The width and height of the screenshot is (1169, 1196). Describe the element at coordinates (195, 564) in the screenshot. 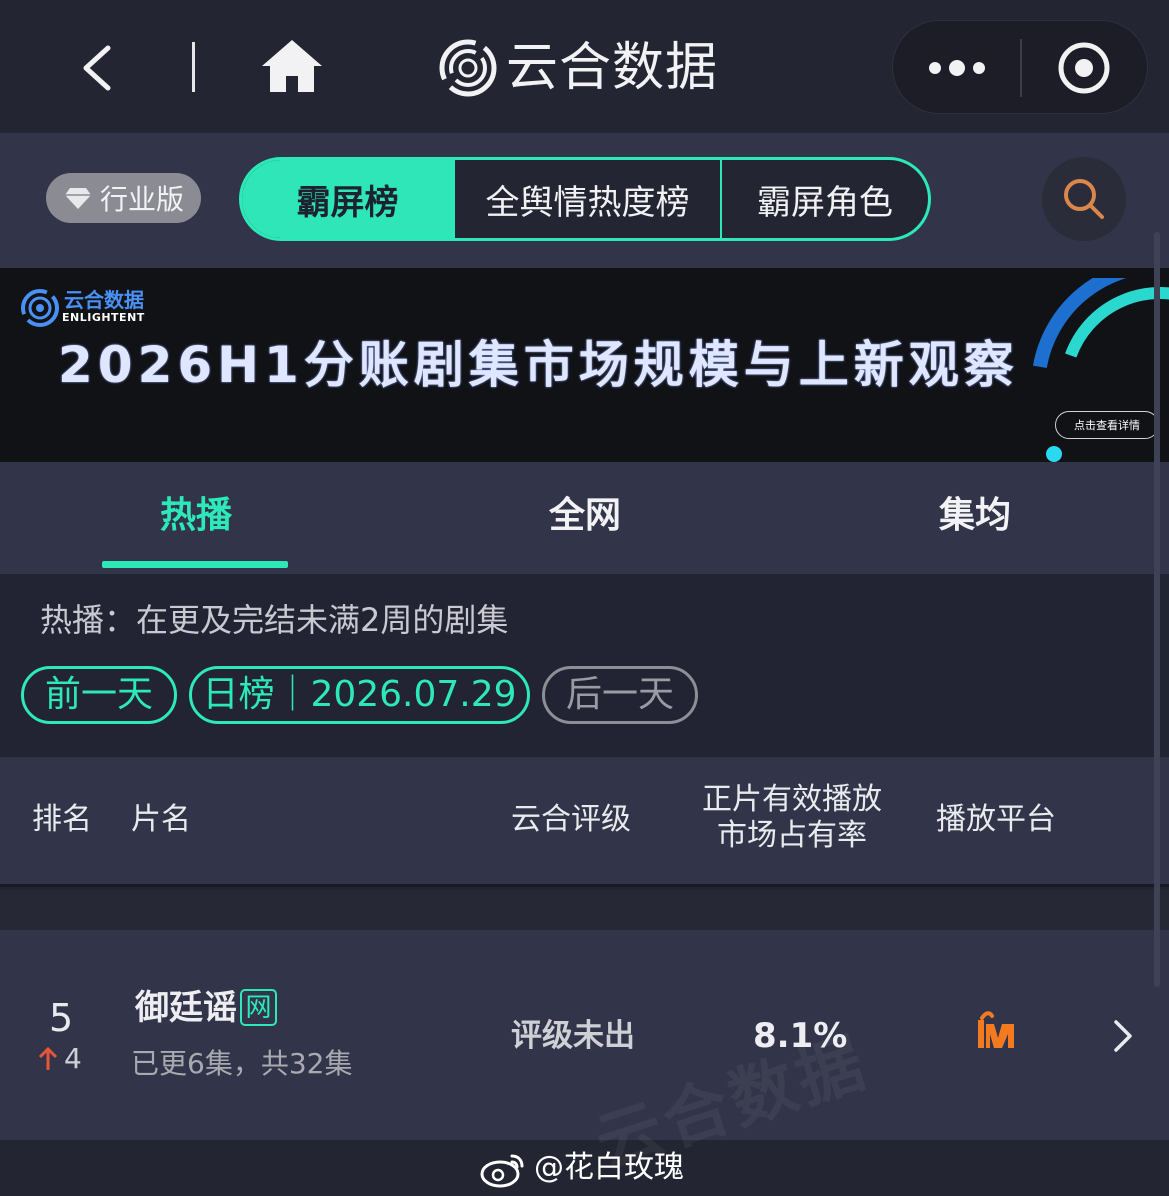

I see `active-tab-indicator` at that location.